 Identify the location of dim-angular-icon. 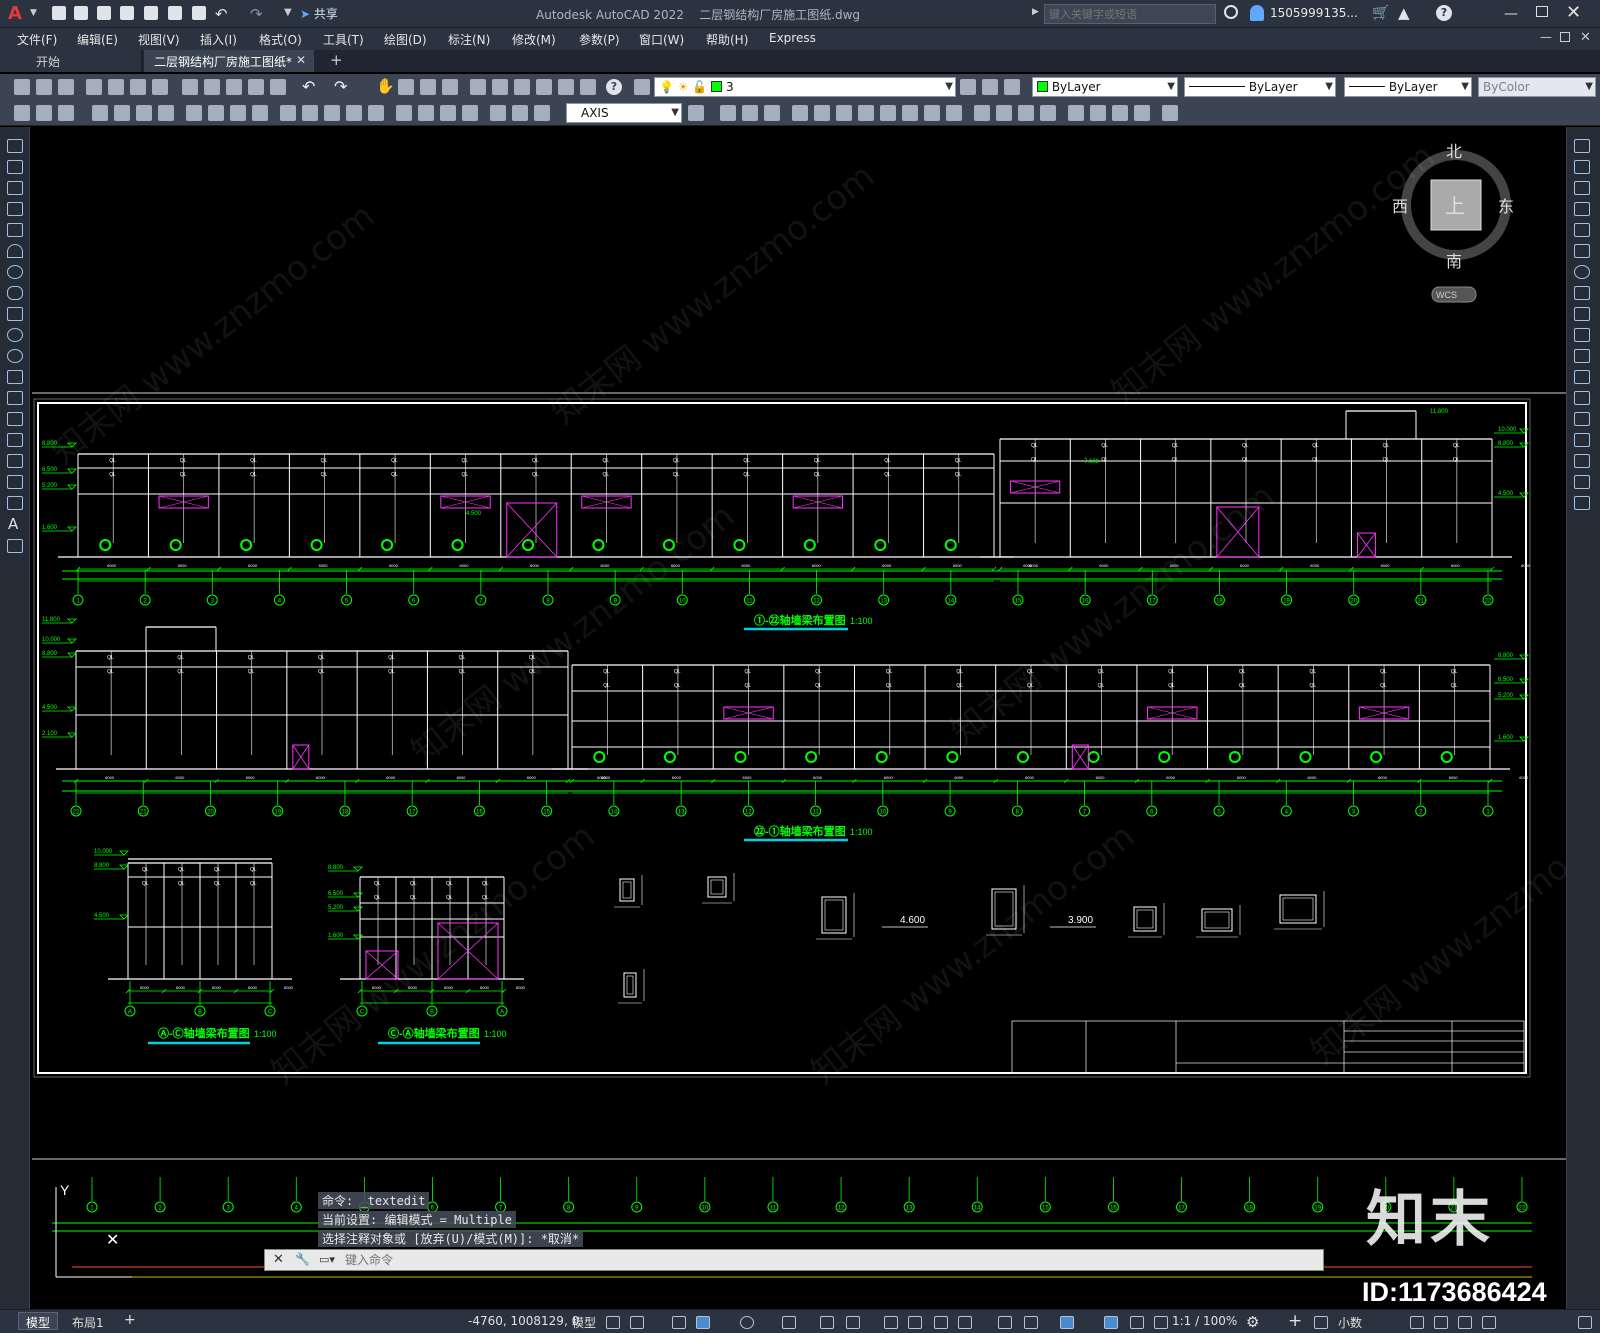
(260, 113).